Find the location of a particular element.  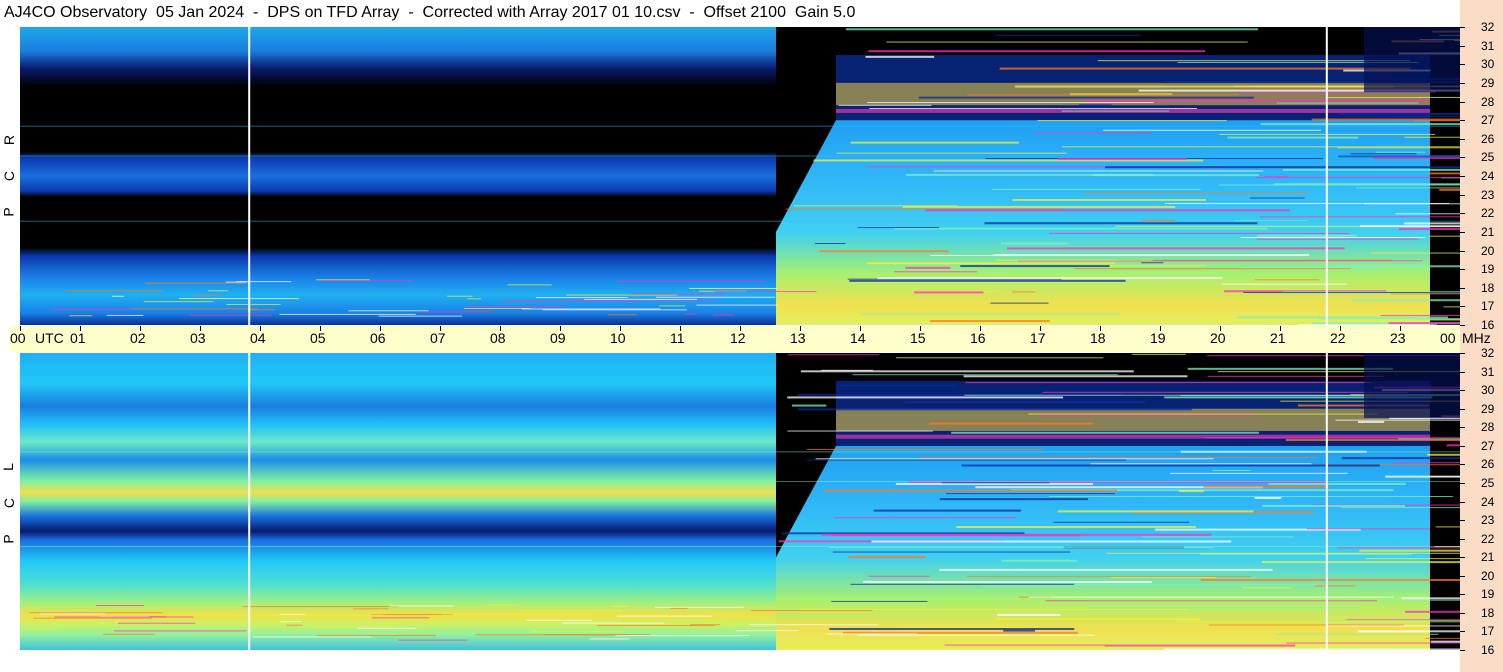

freq-tick-label: 32 is located at coordinates (1488, 353).